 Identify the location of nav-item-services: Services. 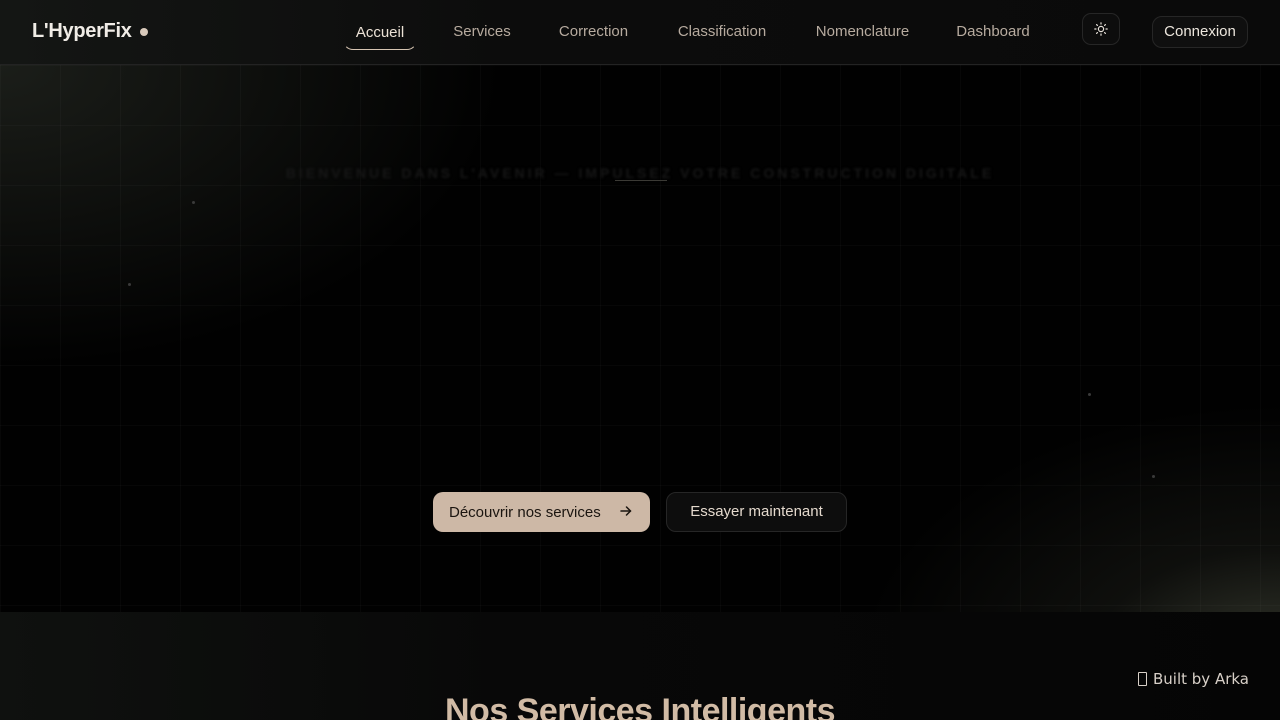
(482, 33).